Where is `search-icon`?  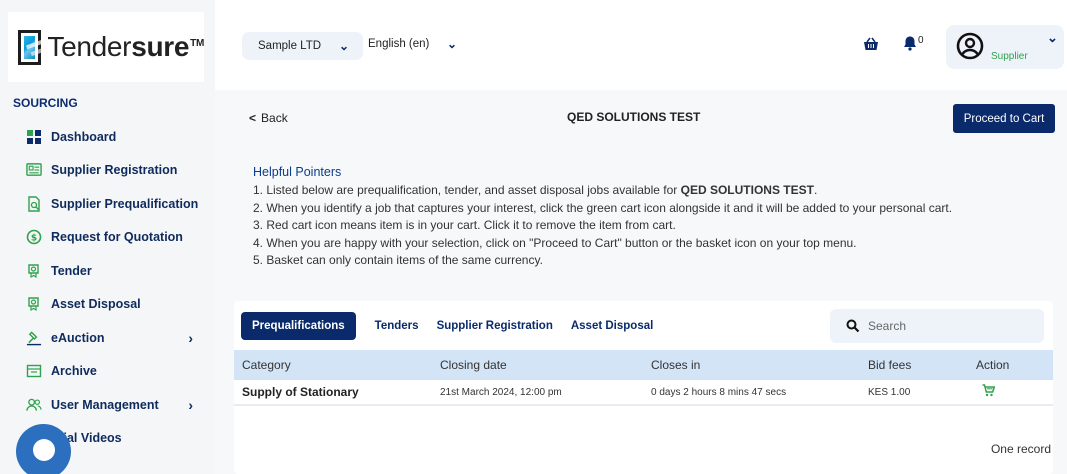 search-icon is located at coordinates (853, 326).